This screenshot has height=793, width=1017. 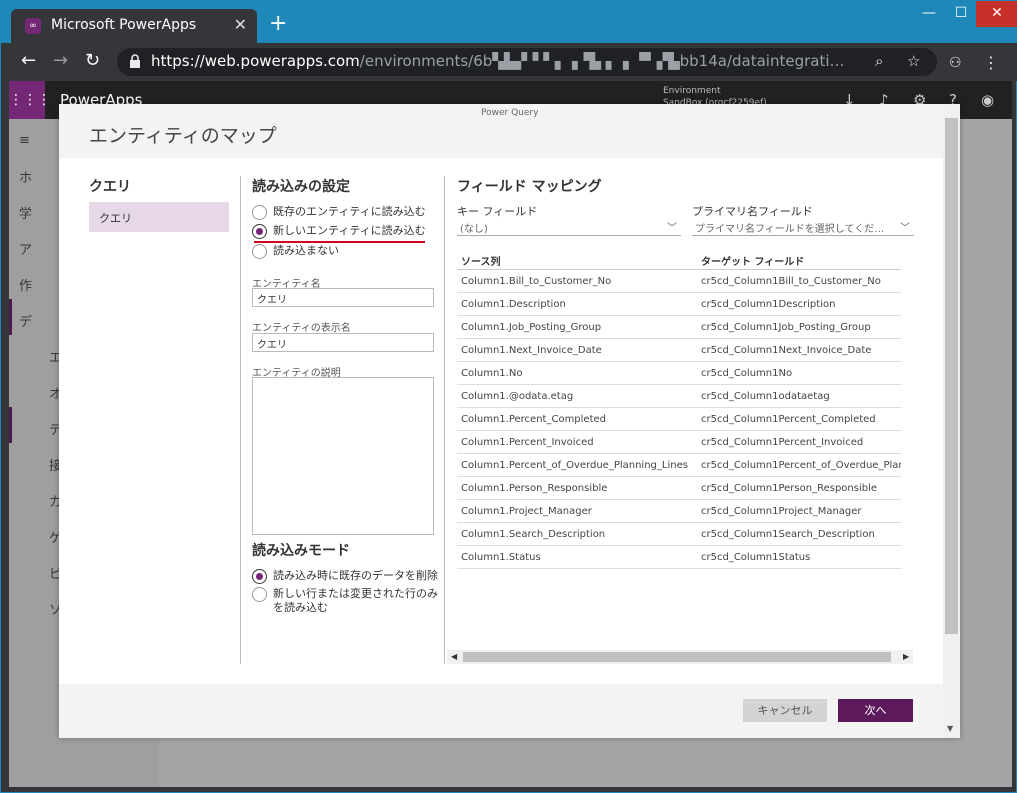 I want to click on scroll-right-icon: ▶, so click(x=906, y=657).